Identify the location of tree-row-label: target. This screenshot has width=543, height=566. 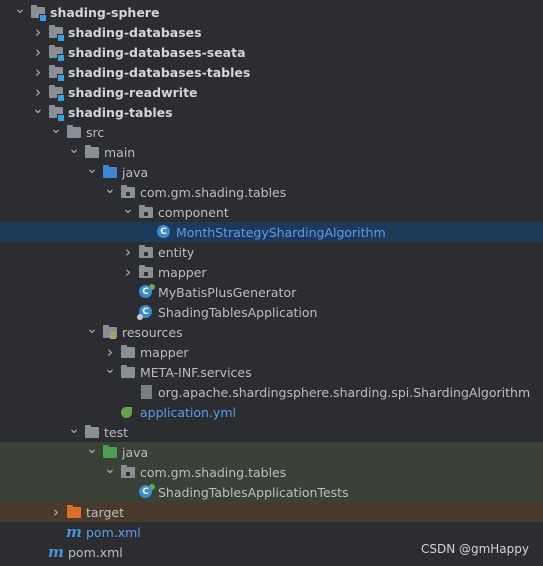
(105, 512).